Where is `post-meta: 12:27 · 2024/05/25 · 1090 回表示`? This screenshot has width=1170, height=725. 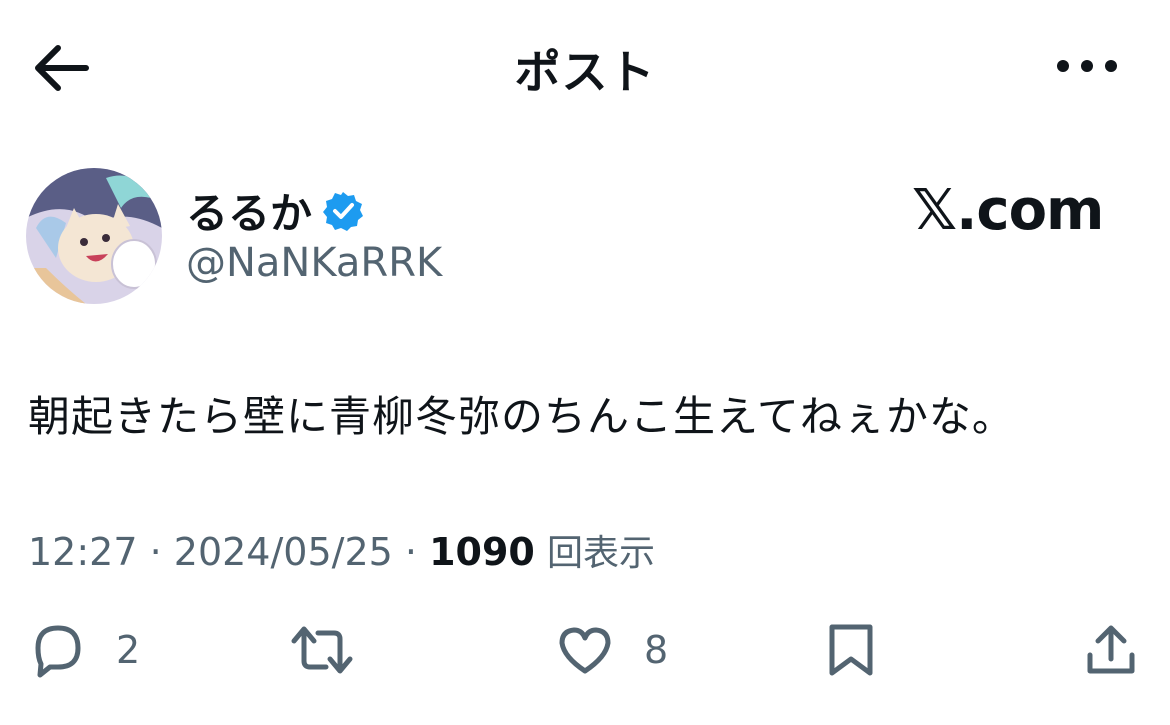
post-meta: 12:27 · 2024/05/25 · 1090 回表示 is located at coordinates (341, 550).